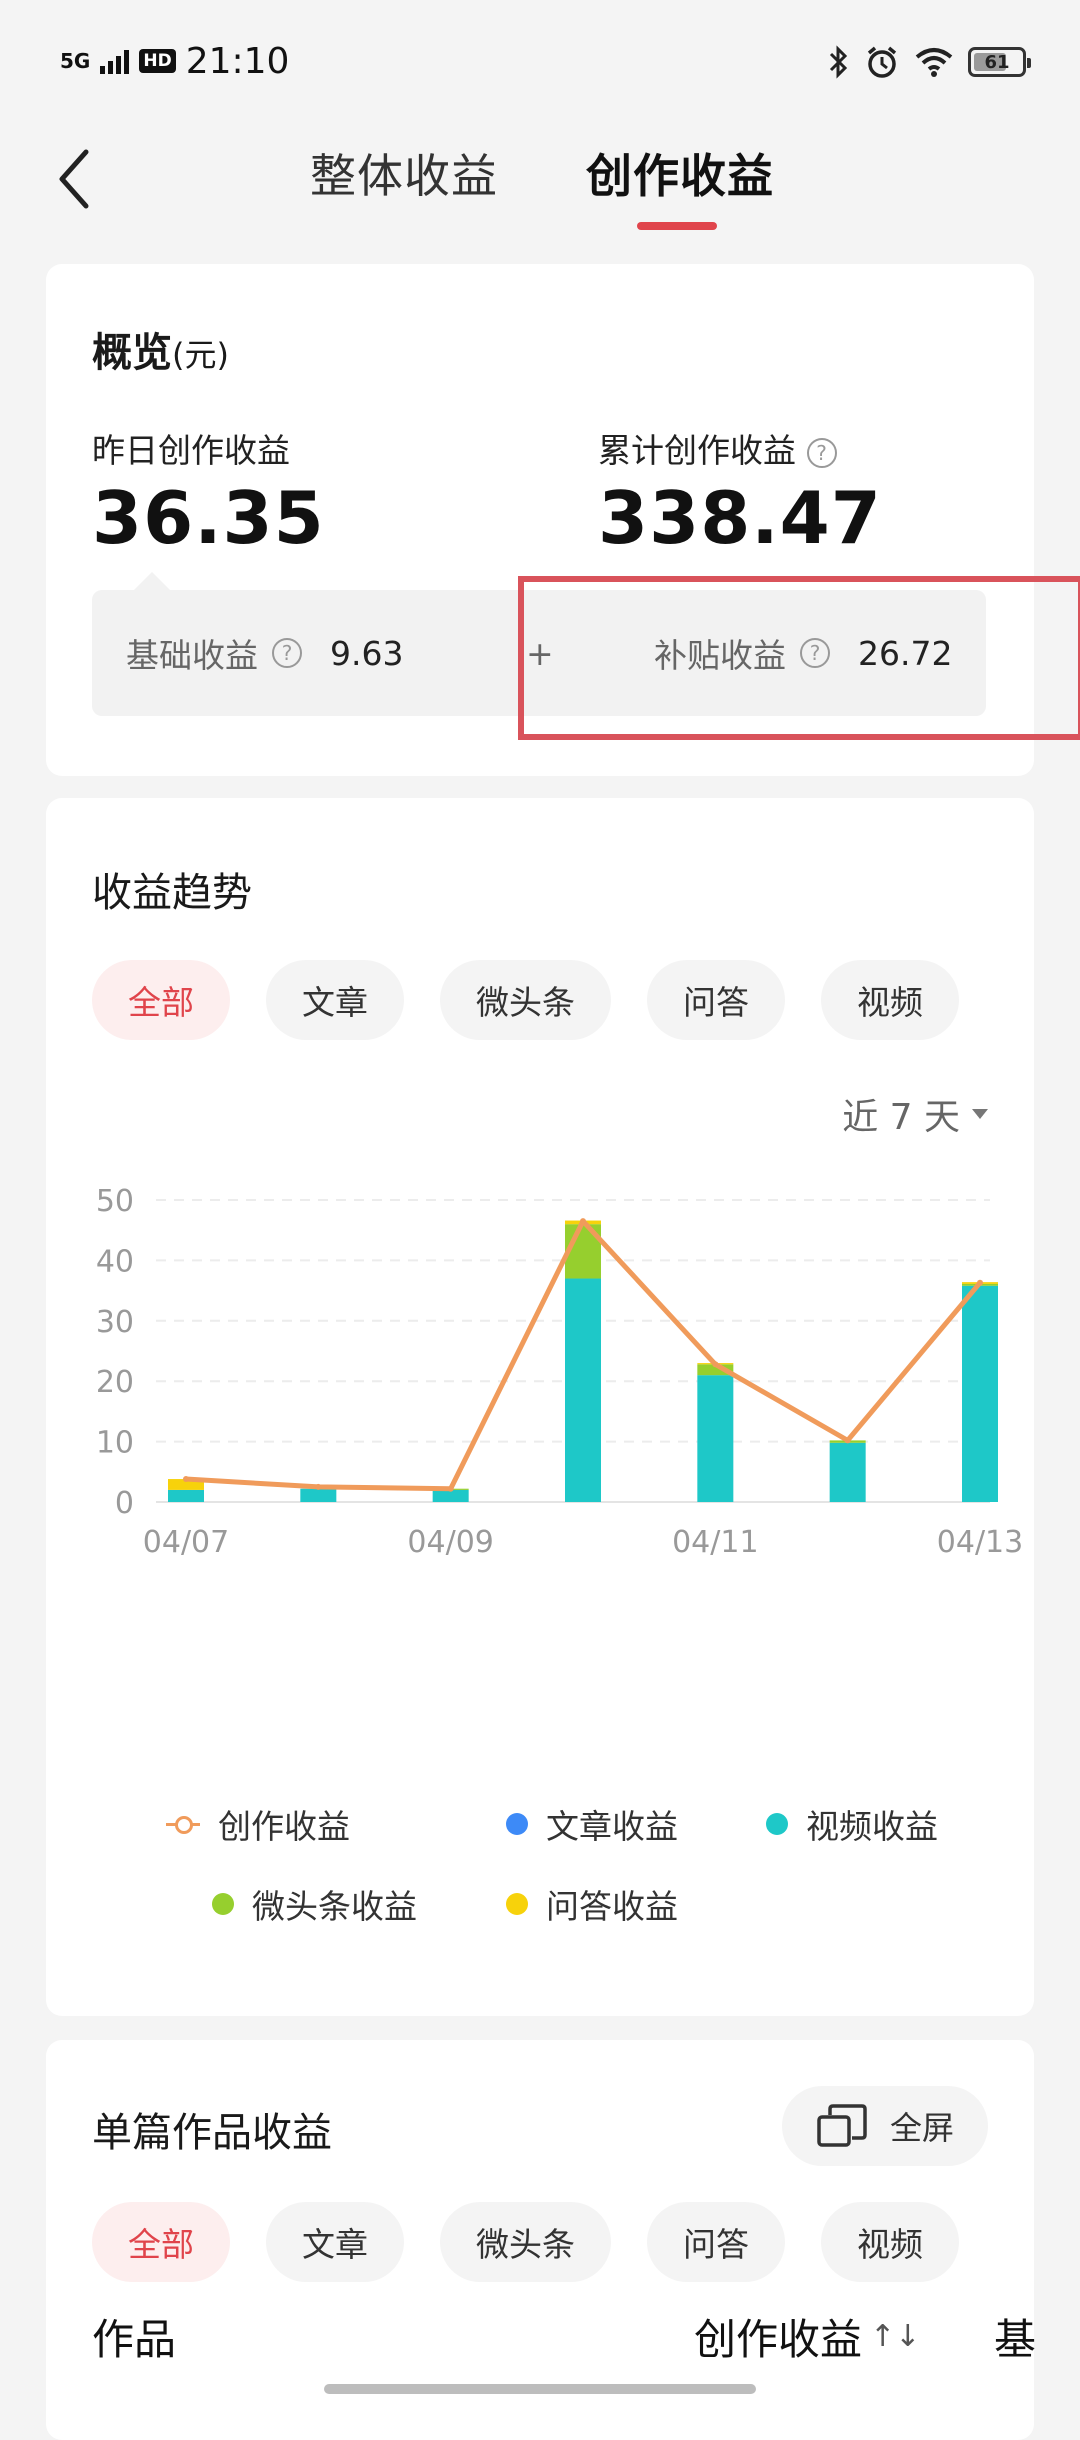 This screenshot has height=2440, width=1080. I want to click on y-tick-label: 30, so click(115, 1322).